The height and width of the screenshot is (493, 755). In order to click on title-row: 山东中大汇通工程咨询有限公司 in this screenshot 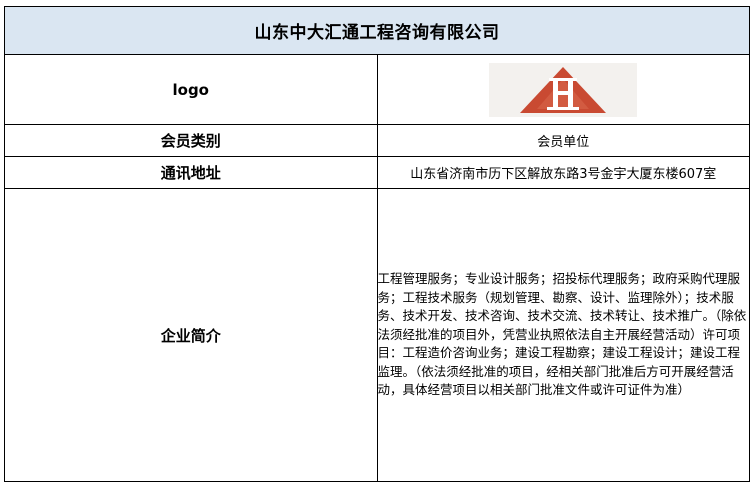, I will do `click(377, 30)`.